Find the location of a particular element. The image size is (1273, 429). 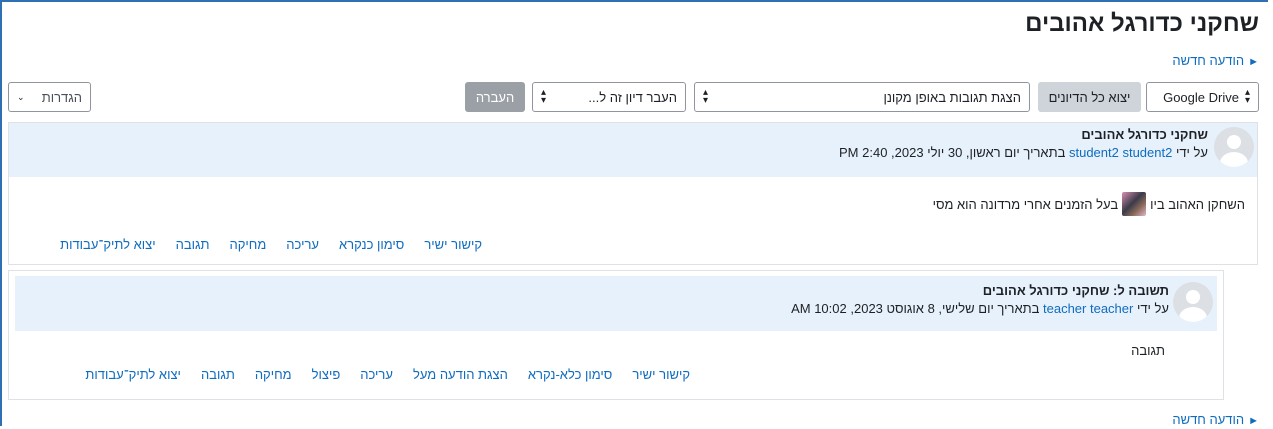

author-link: student2 student2 is located at coordinates (1120, 152).